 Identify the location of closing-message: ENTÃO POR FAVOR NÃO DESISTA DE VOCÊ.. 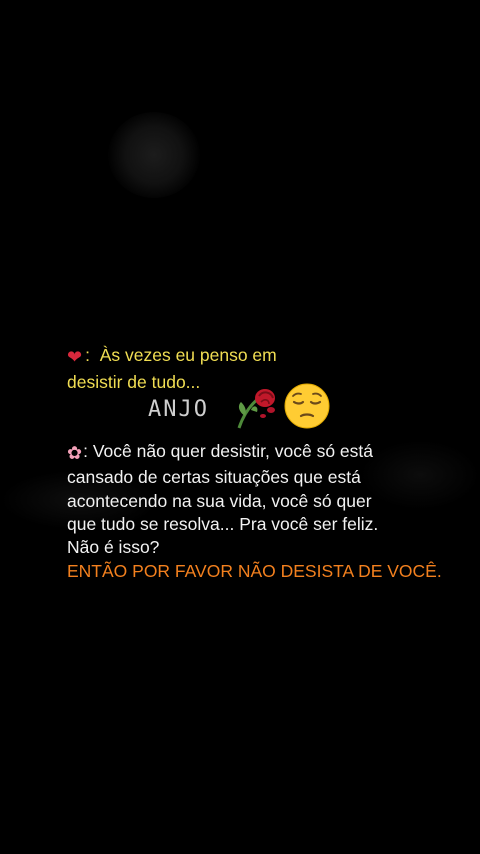
(254, 571).